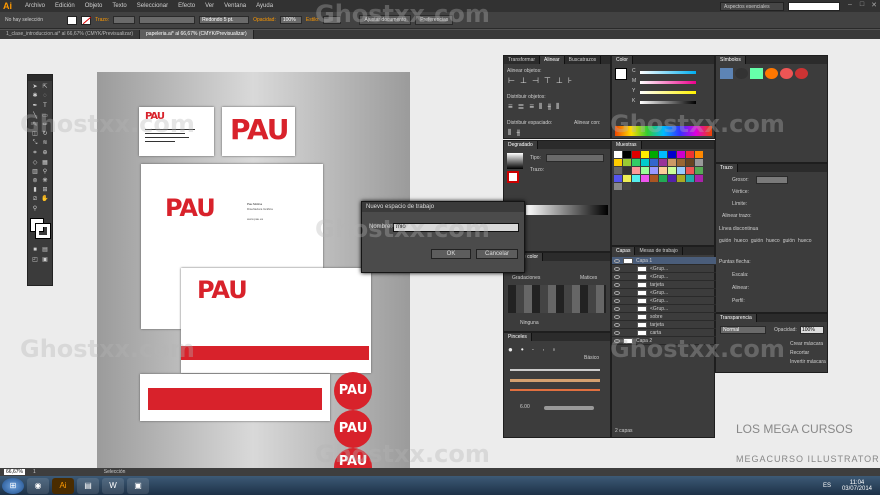 This screenshot has width=880, height=495. Describe the element at coordinates (664, 317) in the screenshot. I see `layer-row: sobre` at that location.